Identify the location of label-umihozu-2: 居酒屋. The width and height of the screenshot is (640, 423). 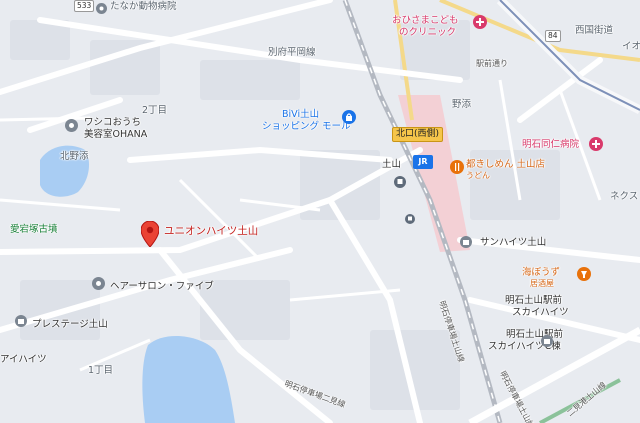
(542, 283).